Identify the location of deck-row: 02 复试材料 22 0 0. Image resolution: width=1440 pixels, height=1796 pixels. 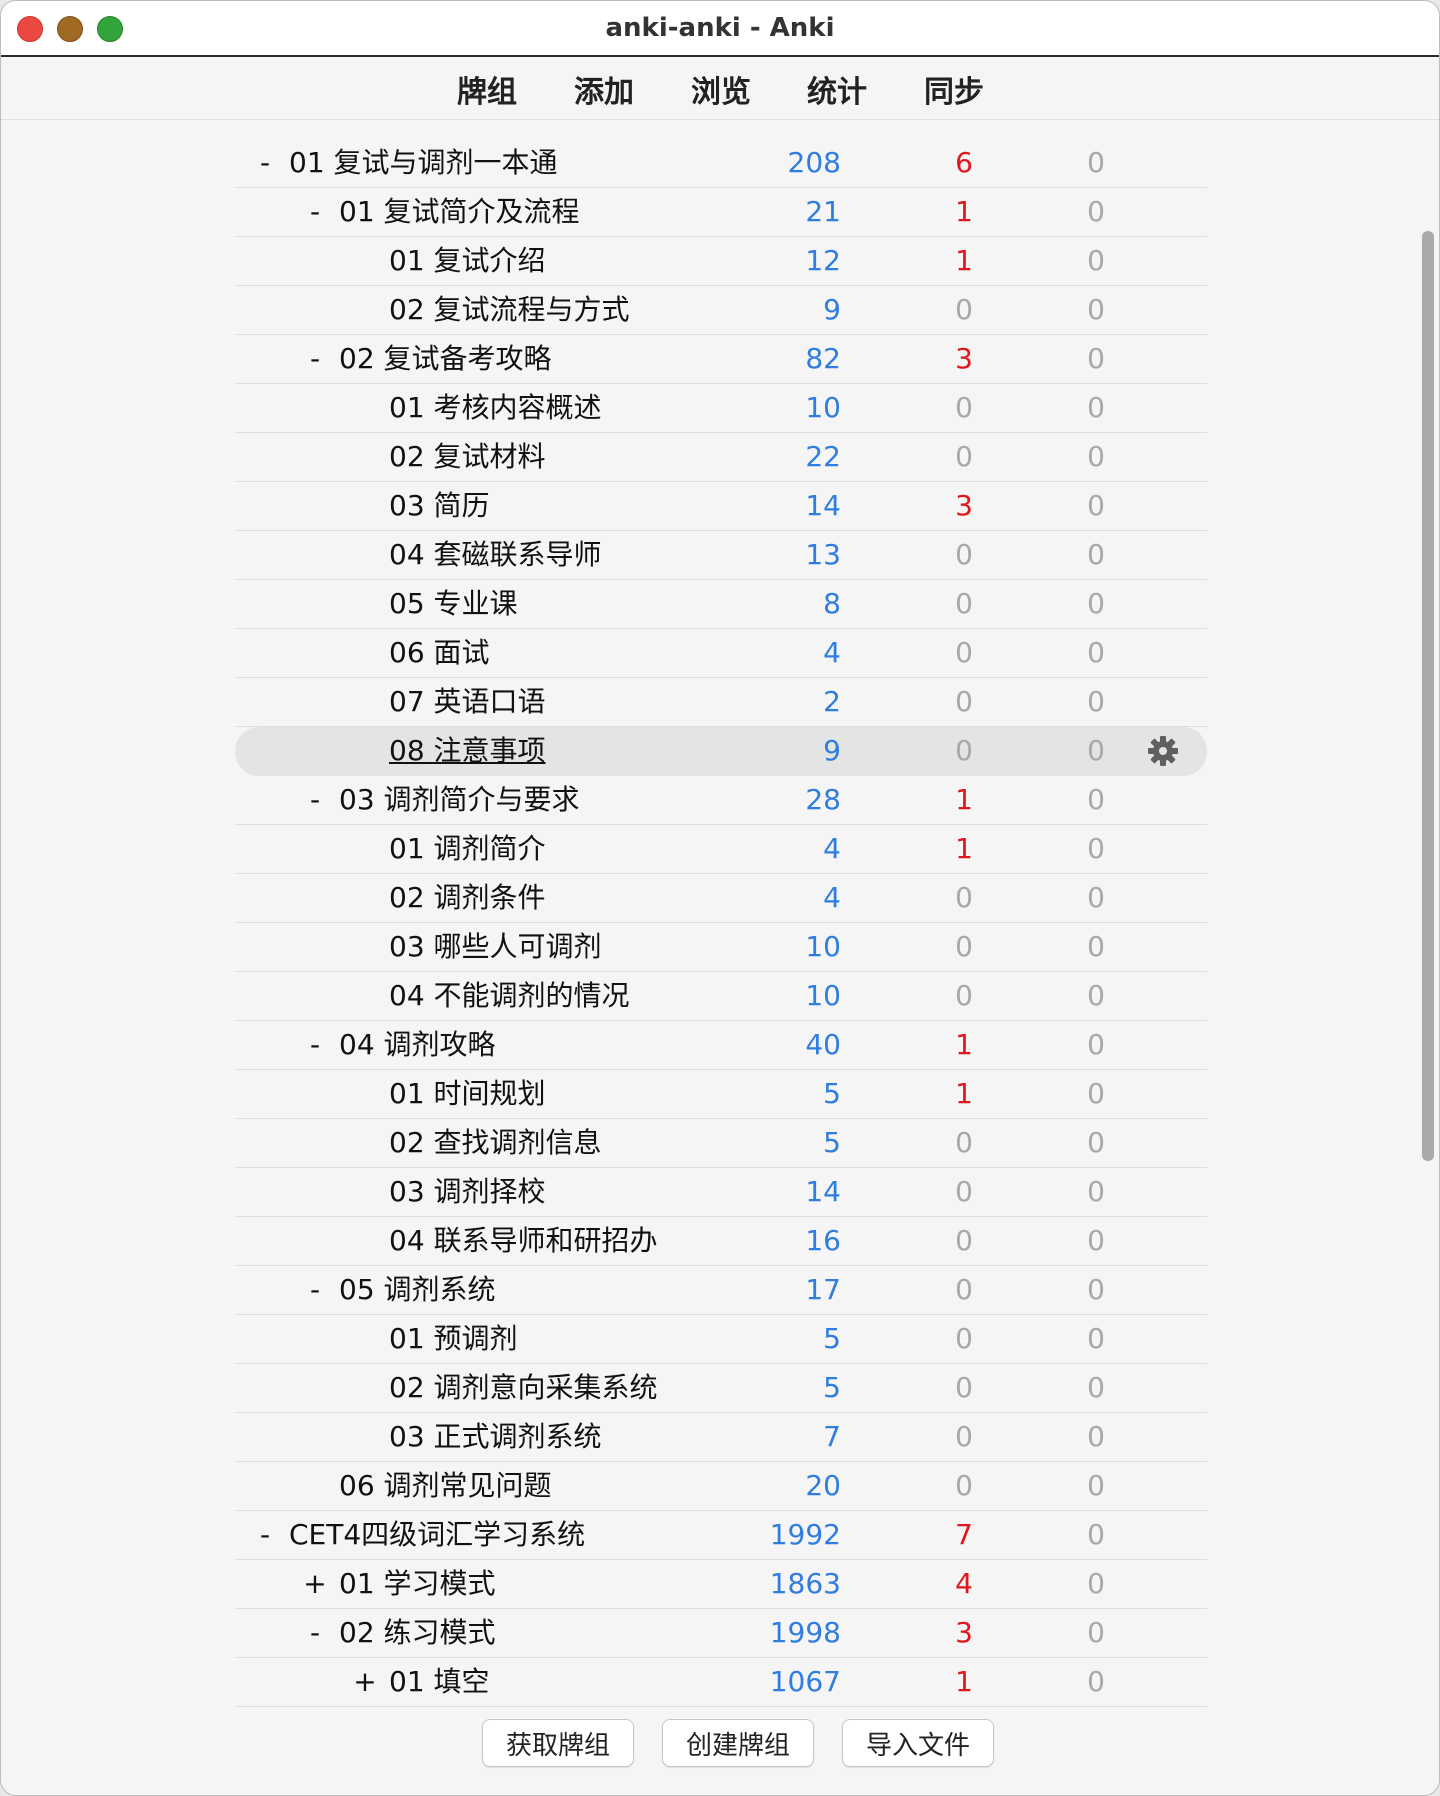
(721, 457).